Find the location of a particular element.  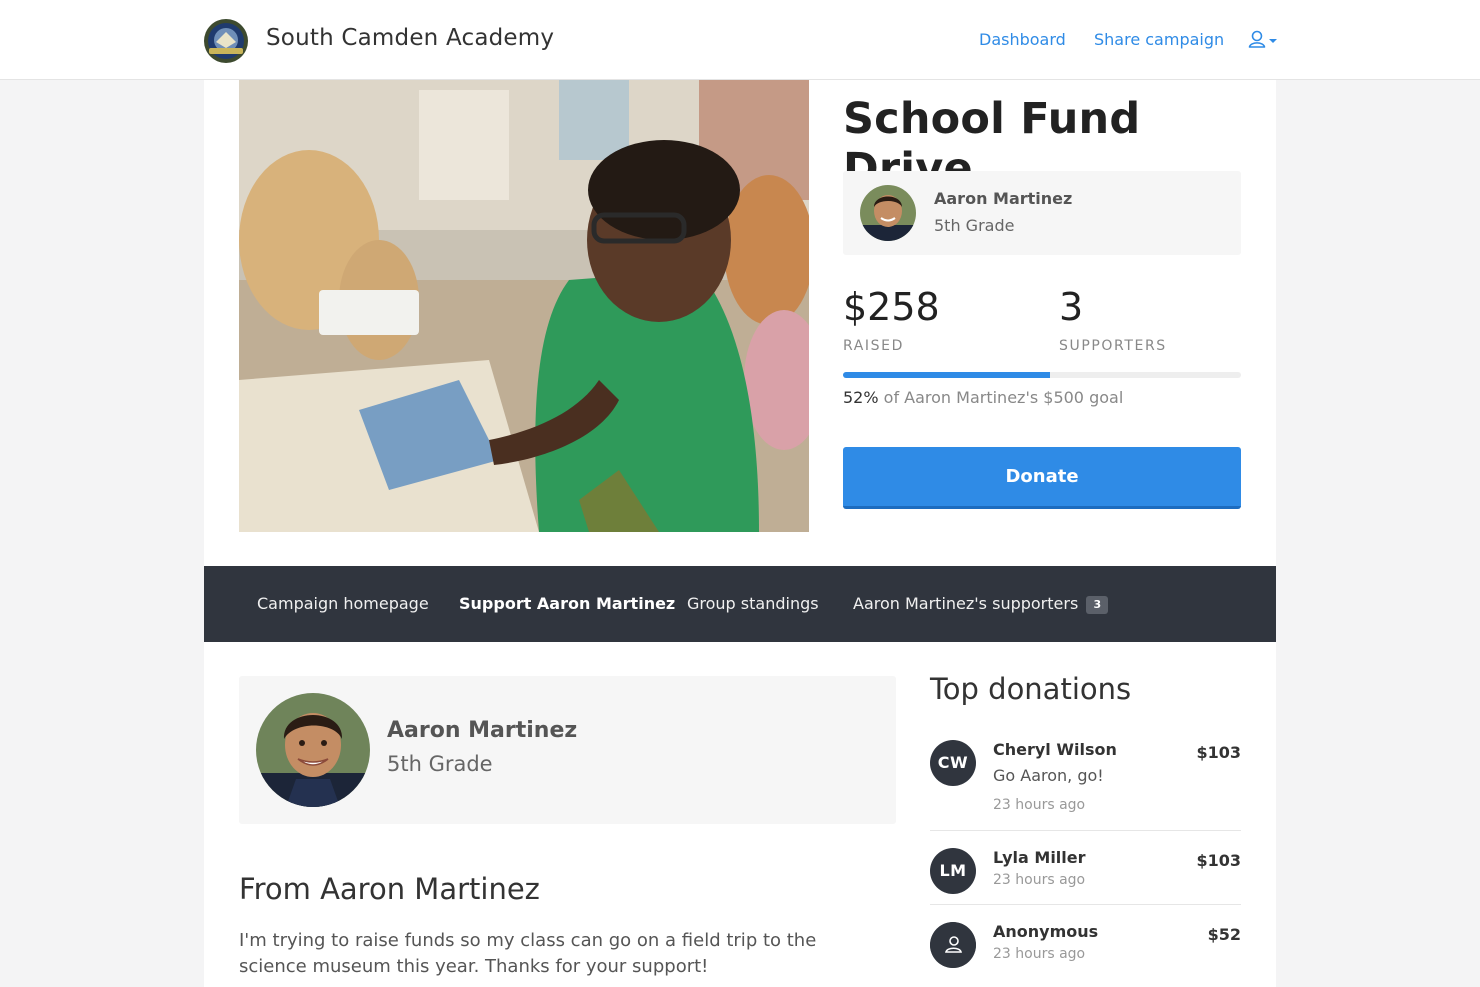

donation-amount: $52 is located at coordinates (1224, 934).